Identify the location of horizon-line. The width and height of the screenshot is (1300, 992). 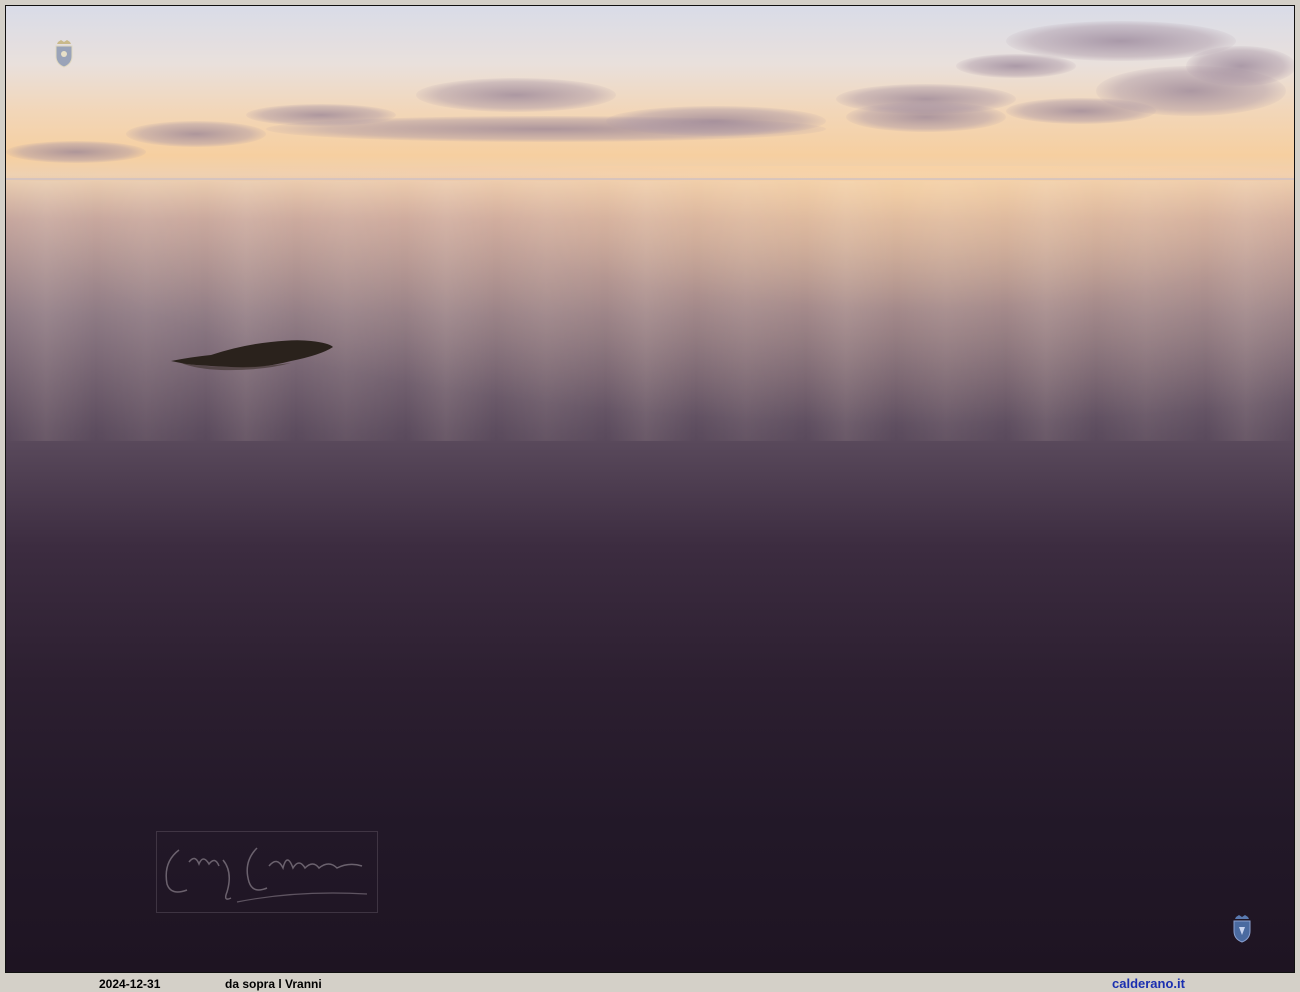
(650, 179).